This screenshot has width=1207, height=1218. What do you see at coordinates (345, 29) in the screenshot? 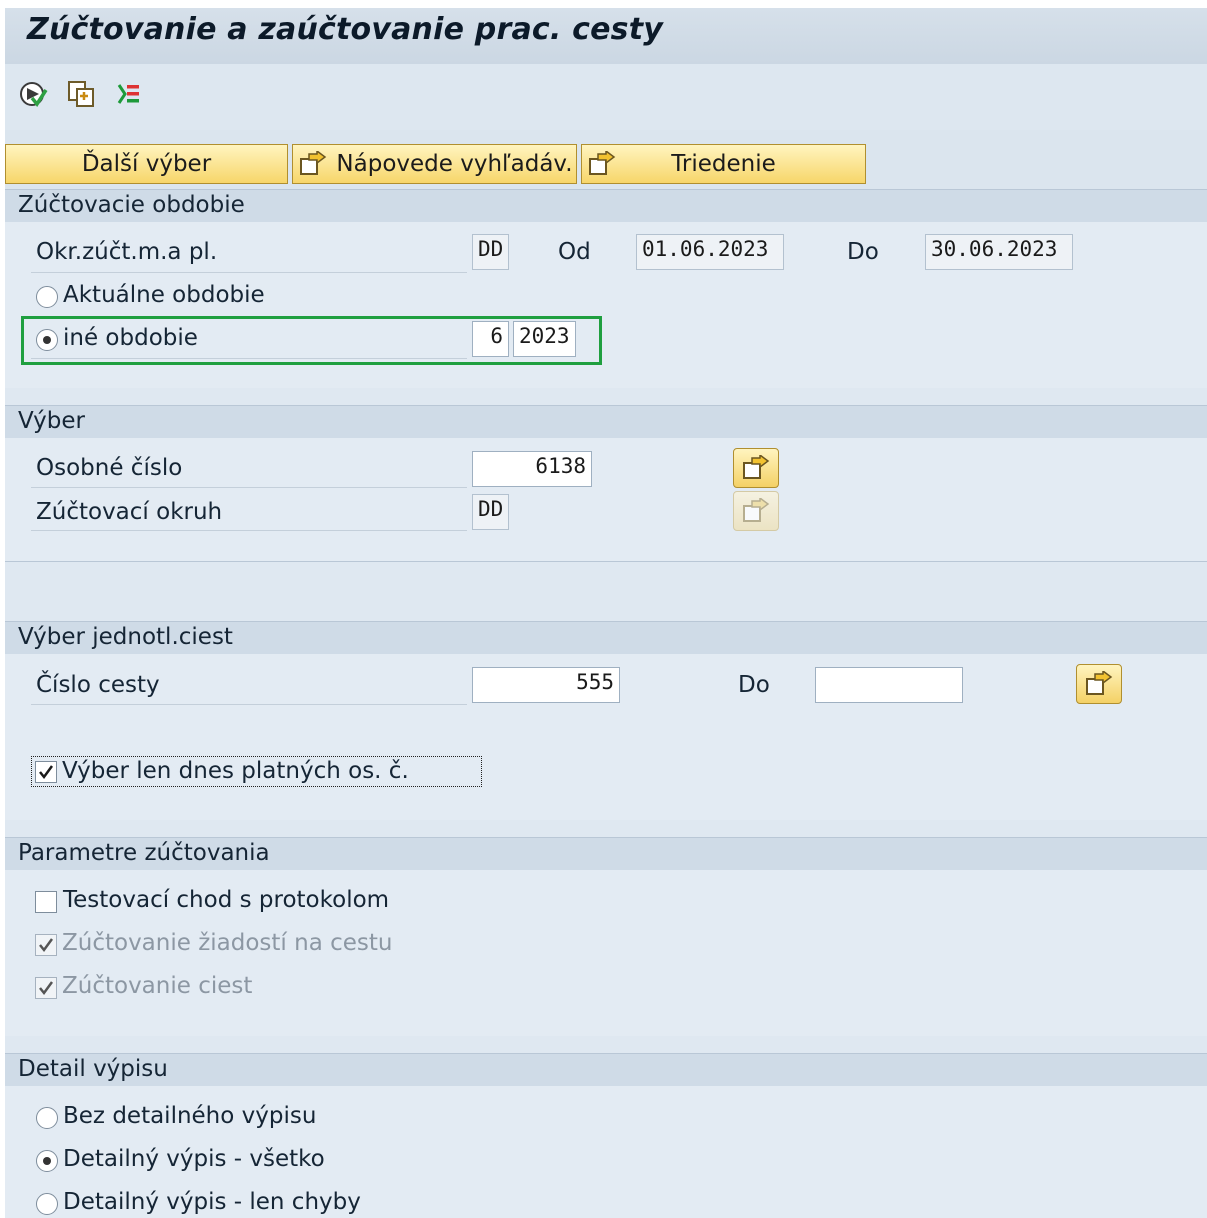
I see `page-title: Zúčtovanie a zaúčtovanie prac. cesty` at bounding box center [345, 29].